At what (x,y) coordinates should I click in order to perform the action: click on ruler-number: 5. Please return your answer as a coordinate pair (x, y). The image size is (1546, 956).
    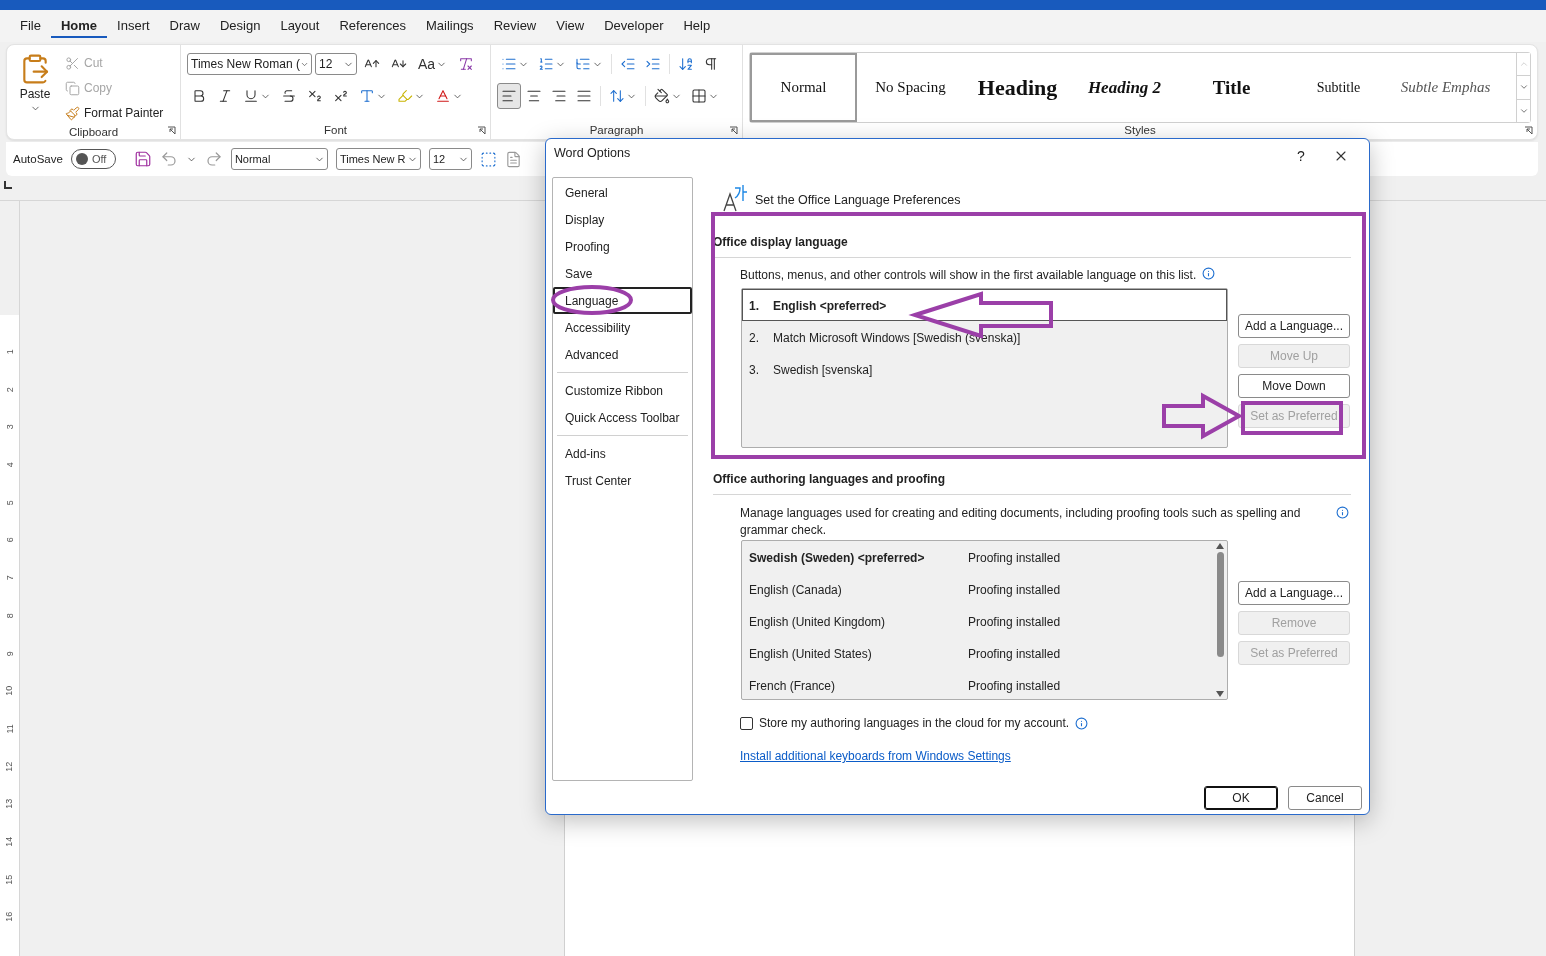
    Looking at the image, I should click on (9, 503).